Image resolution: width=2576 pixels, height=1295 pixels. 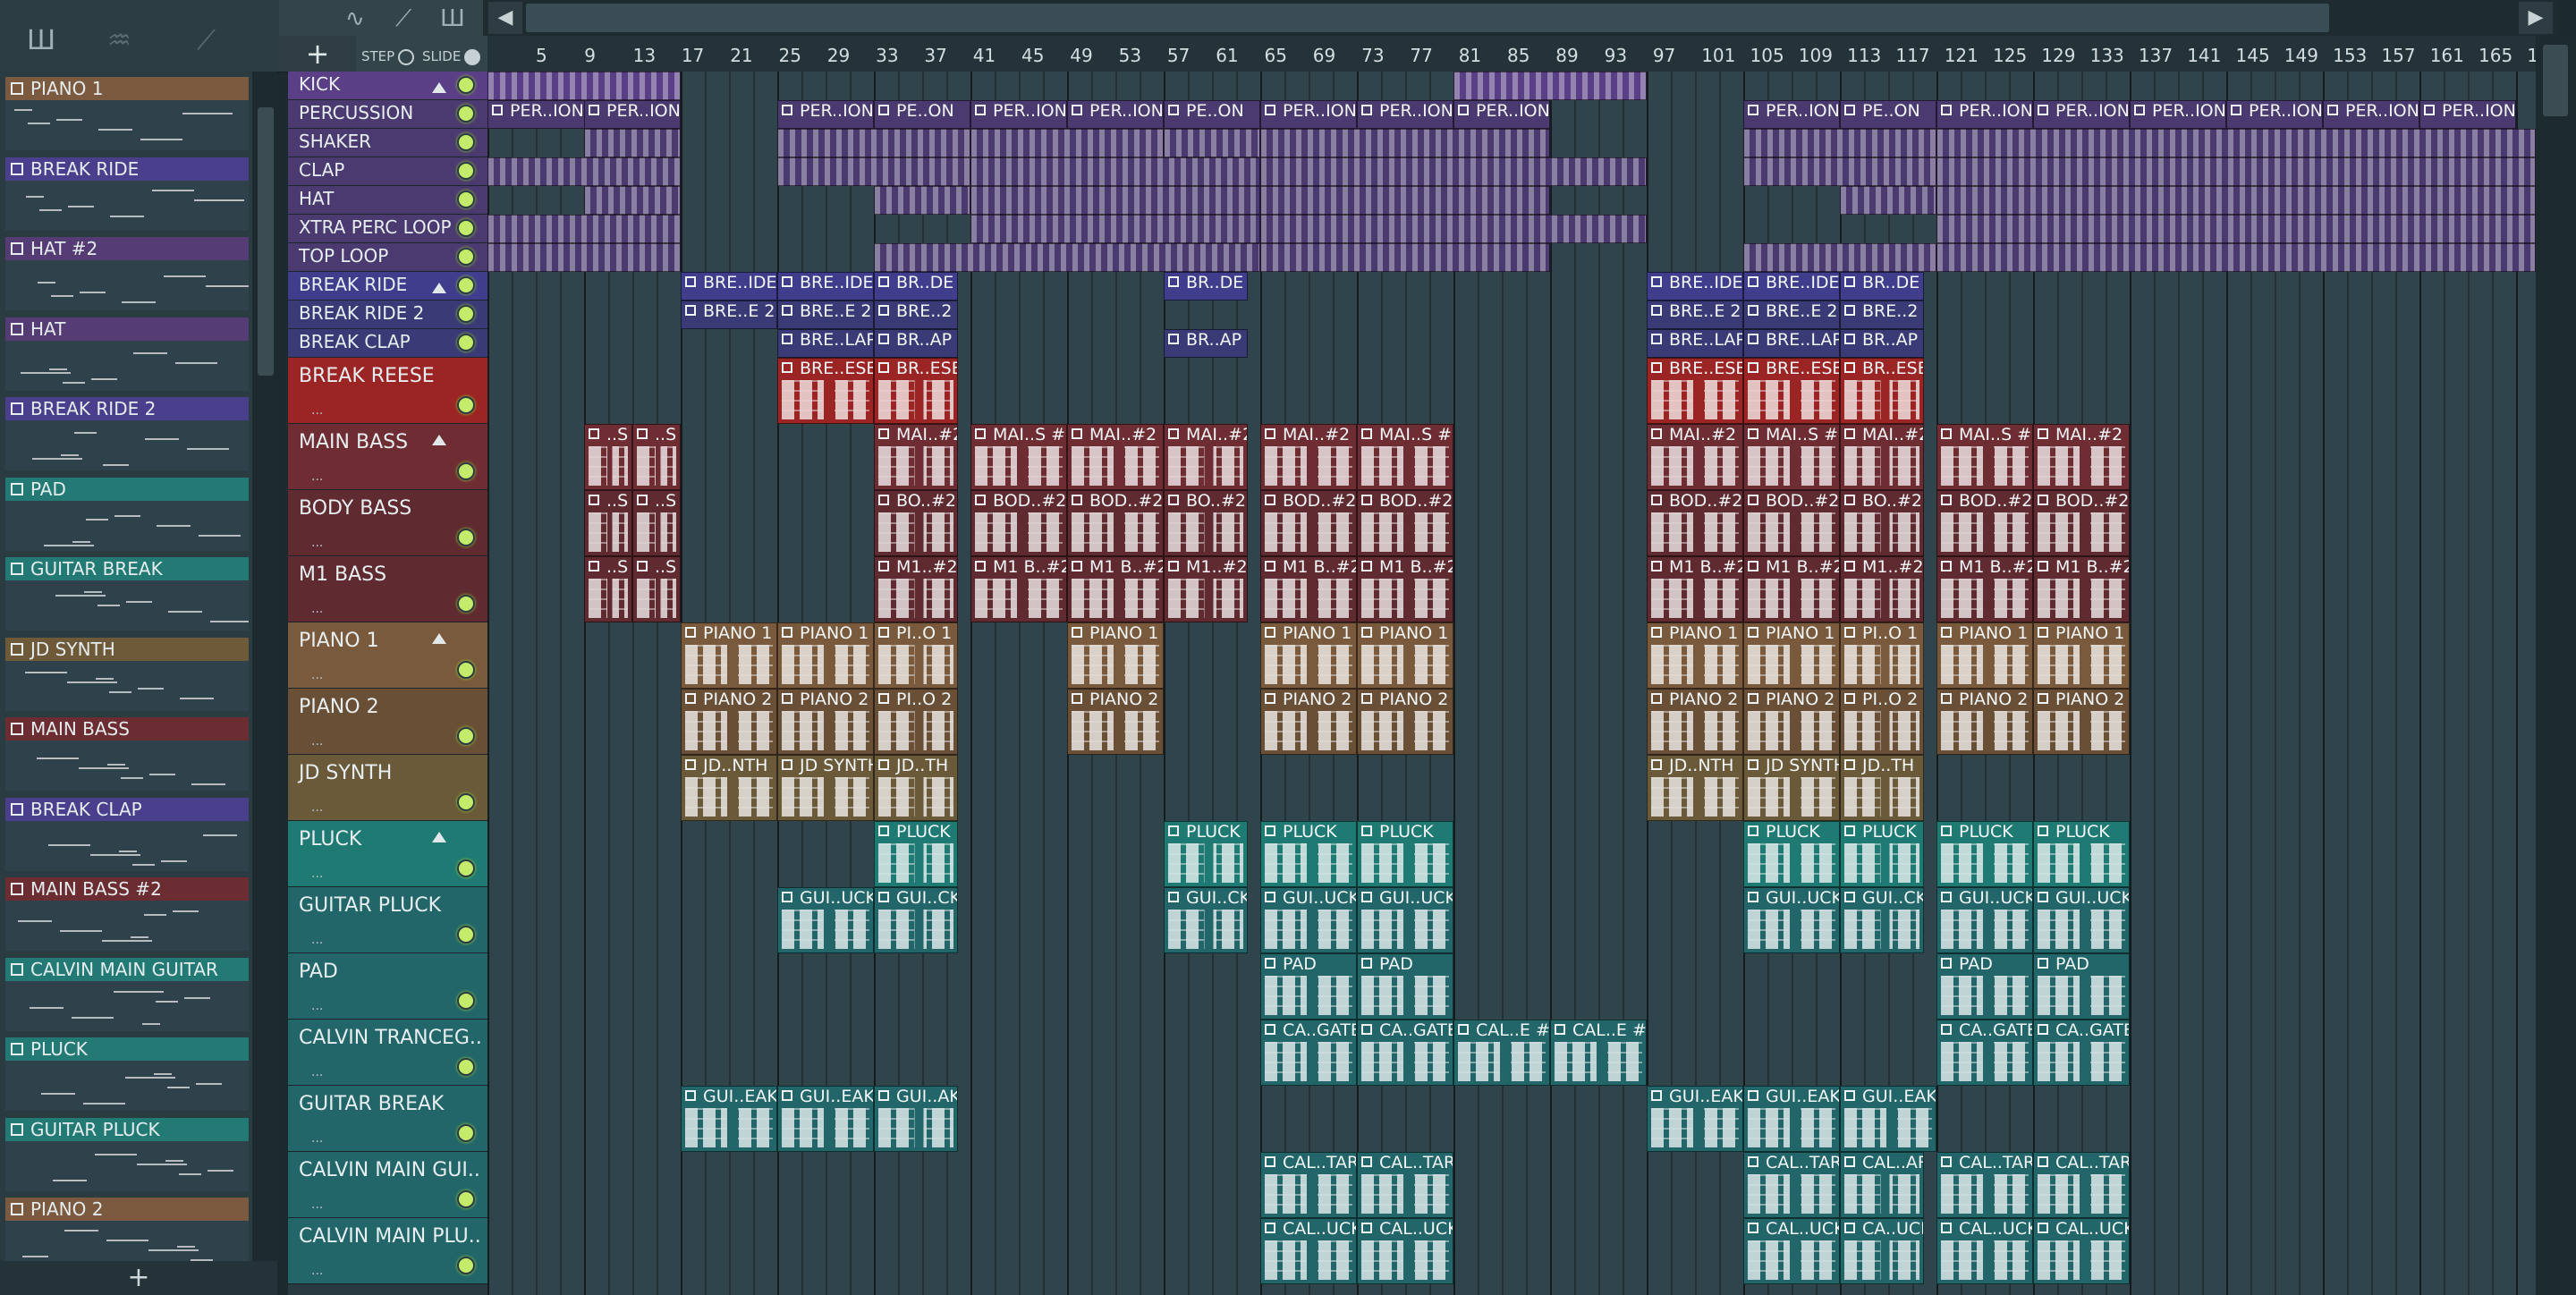 What do you see at coordinates (1308, 1251) in the screenshot?
I see `playlist-clip: CAL..UCK` at bounding box center [1308, 1251].